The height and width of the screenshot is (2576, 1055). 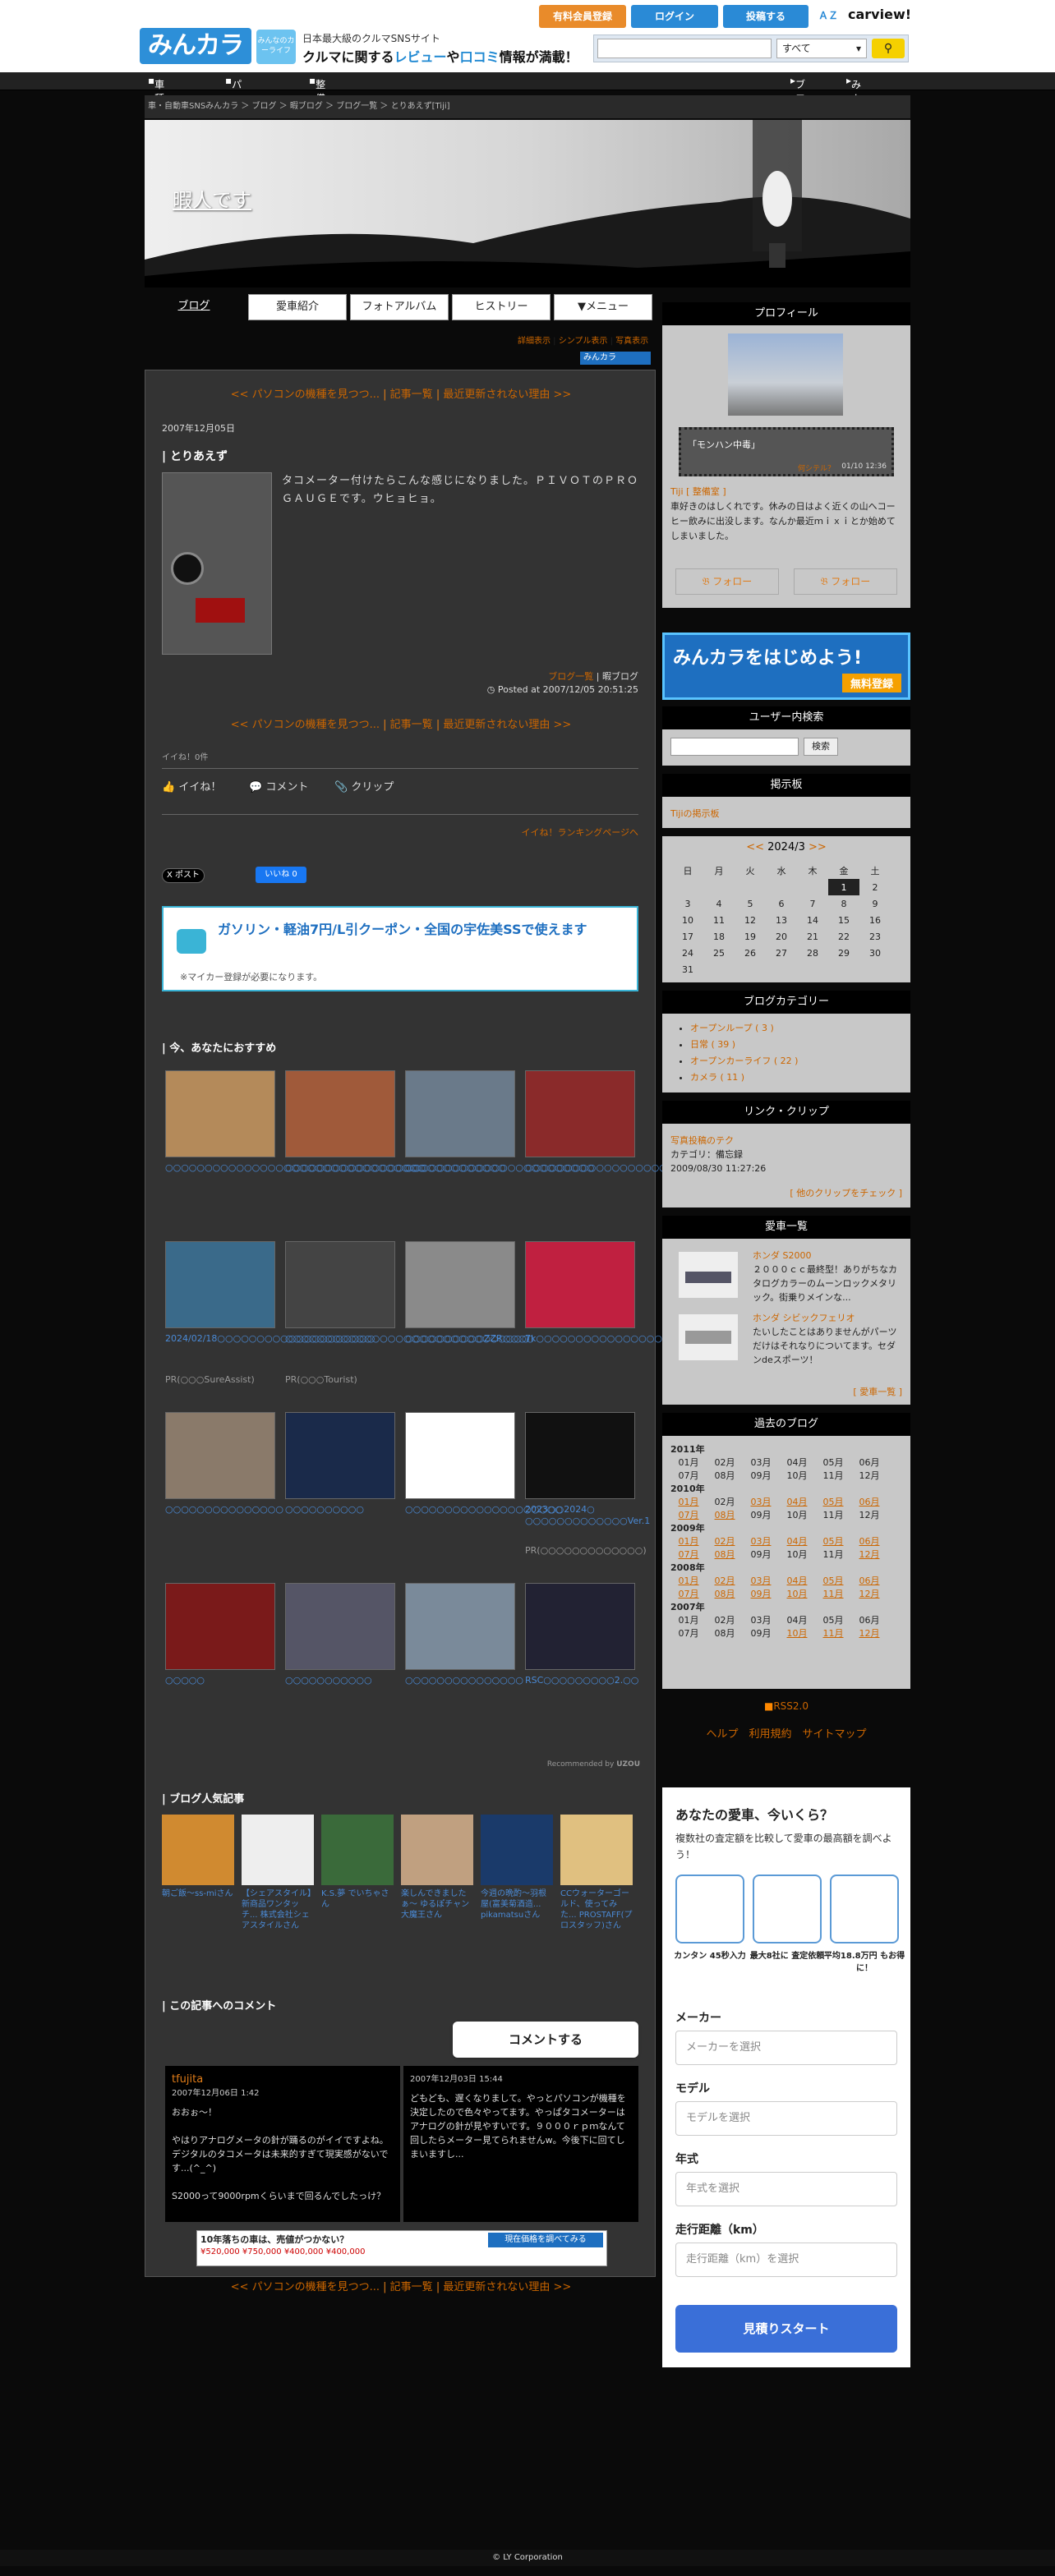 What do you see at coordinates (399, 307) in the screenshot?
I see `tab-photo-album: フォトアルバム` at bounding box center [399, 307].